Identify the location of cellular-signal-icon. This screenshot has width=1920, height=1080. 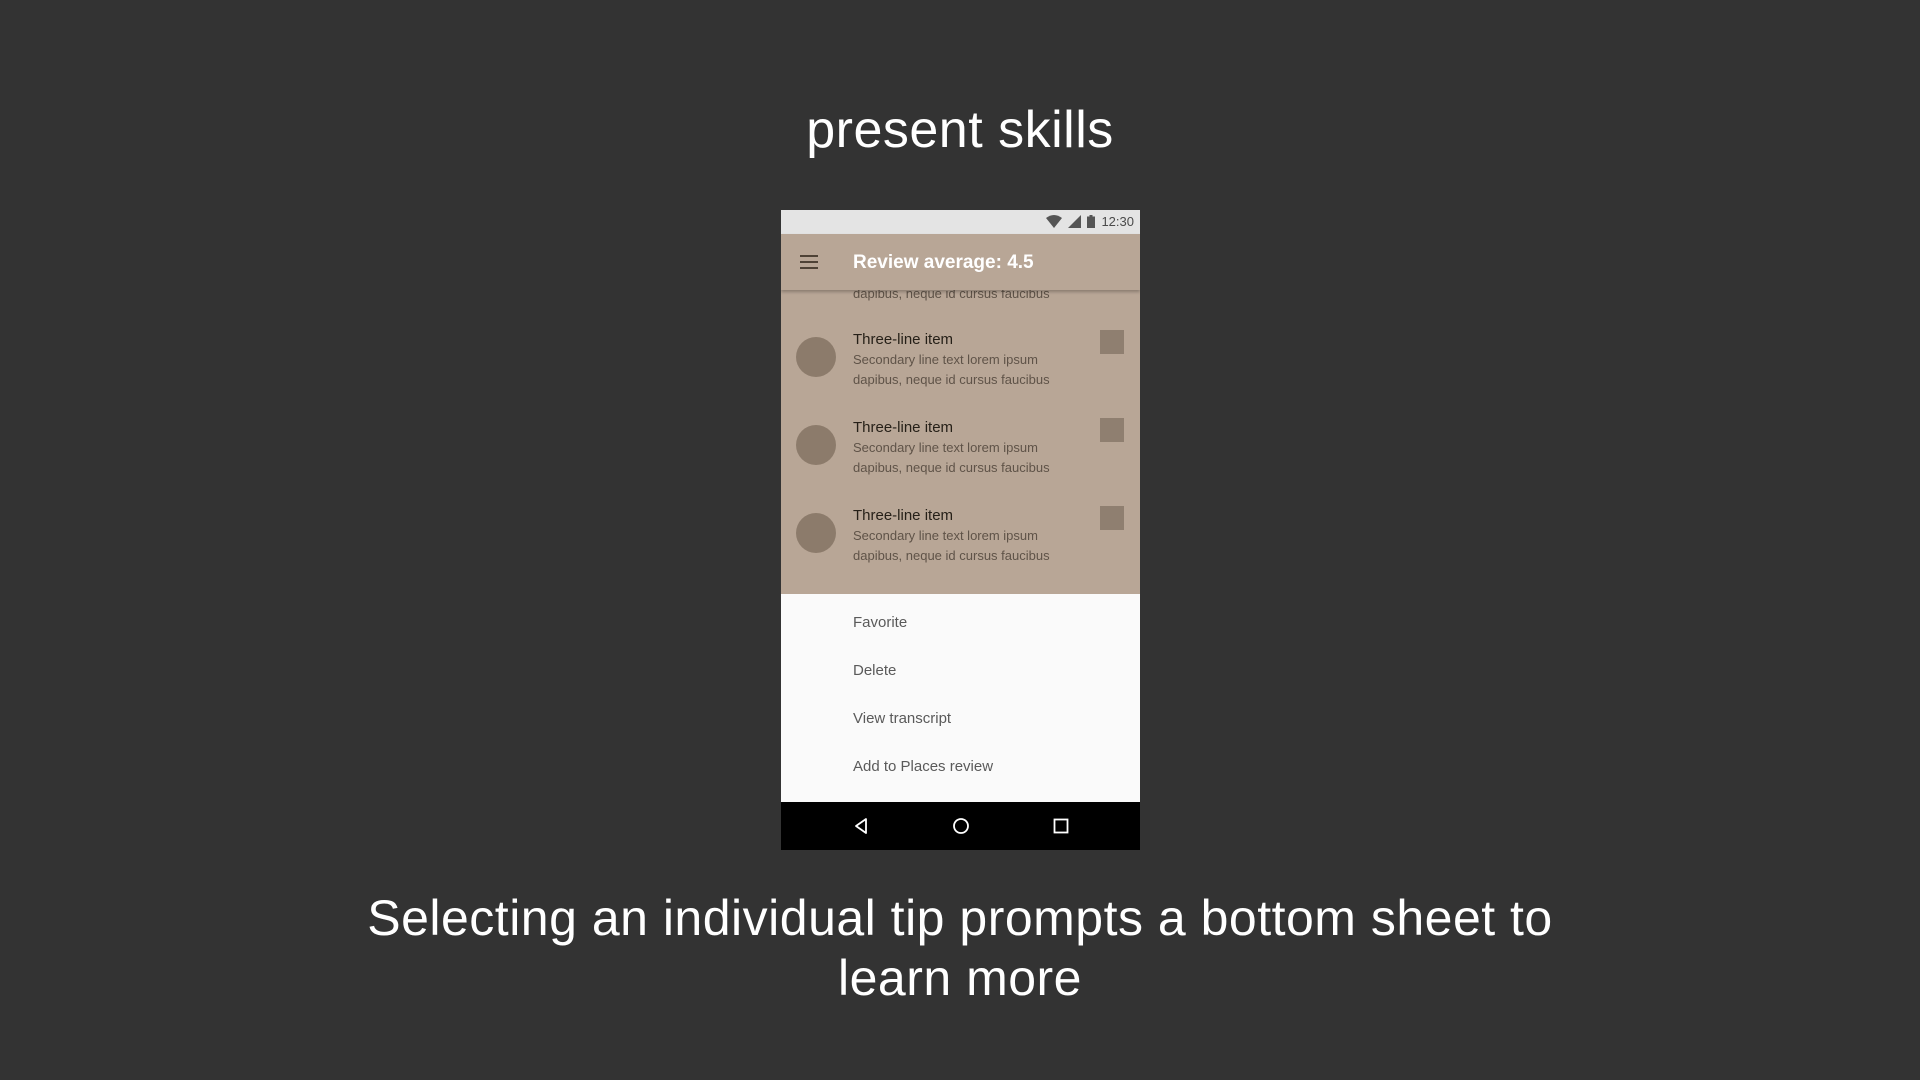
(1075, 221).